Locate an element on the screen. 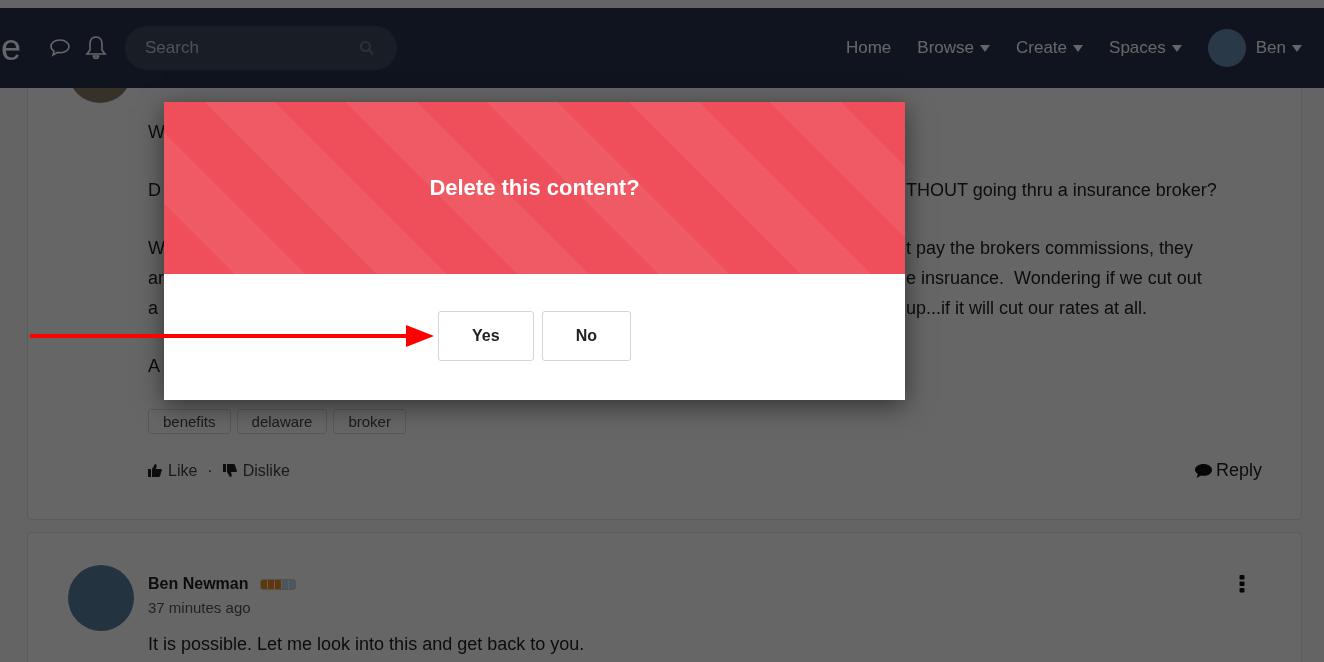 The height and width of the screenshot is (662, 1324). nav-link: Create is located at coordinates (1050, 48).